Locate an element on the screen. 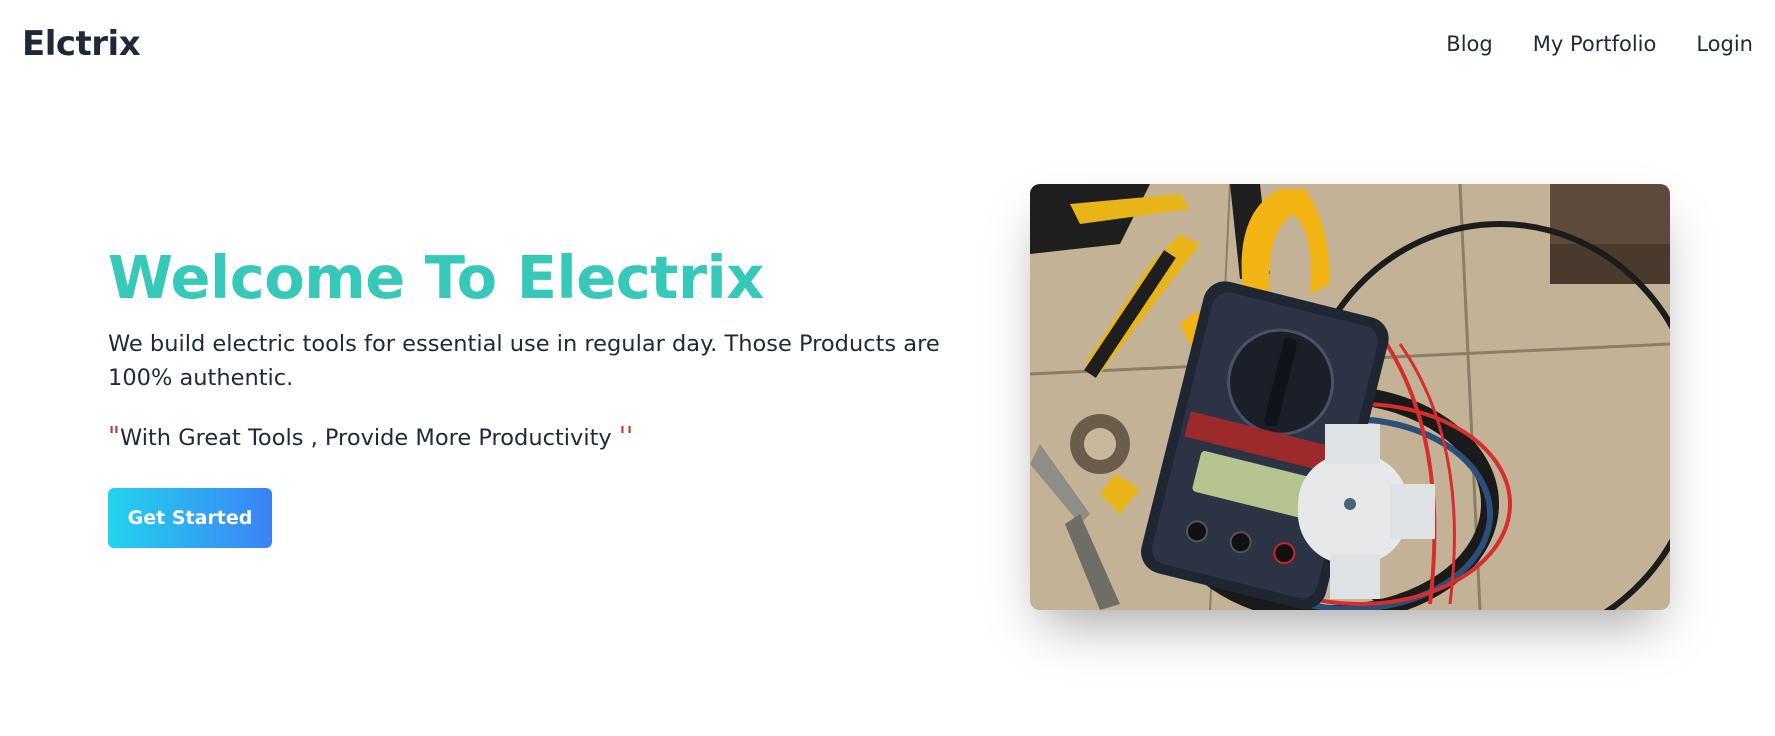  quote-close-mark: '' is located at coordinates (626, 437).